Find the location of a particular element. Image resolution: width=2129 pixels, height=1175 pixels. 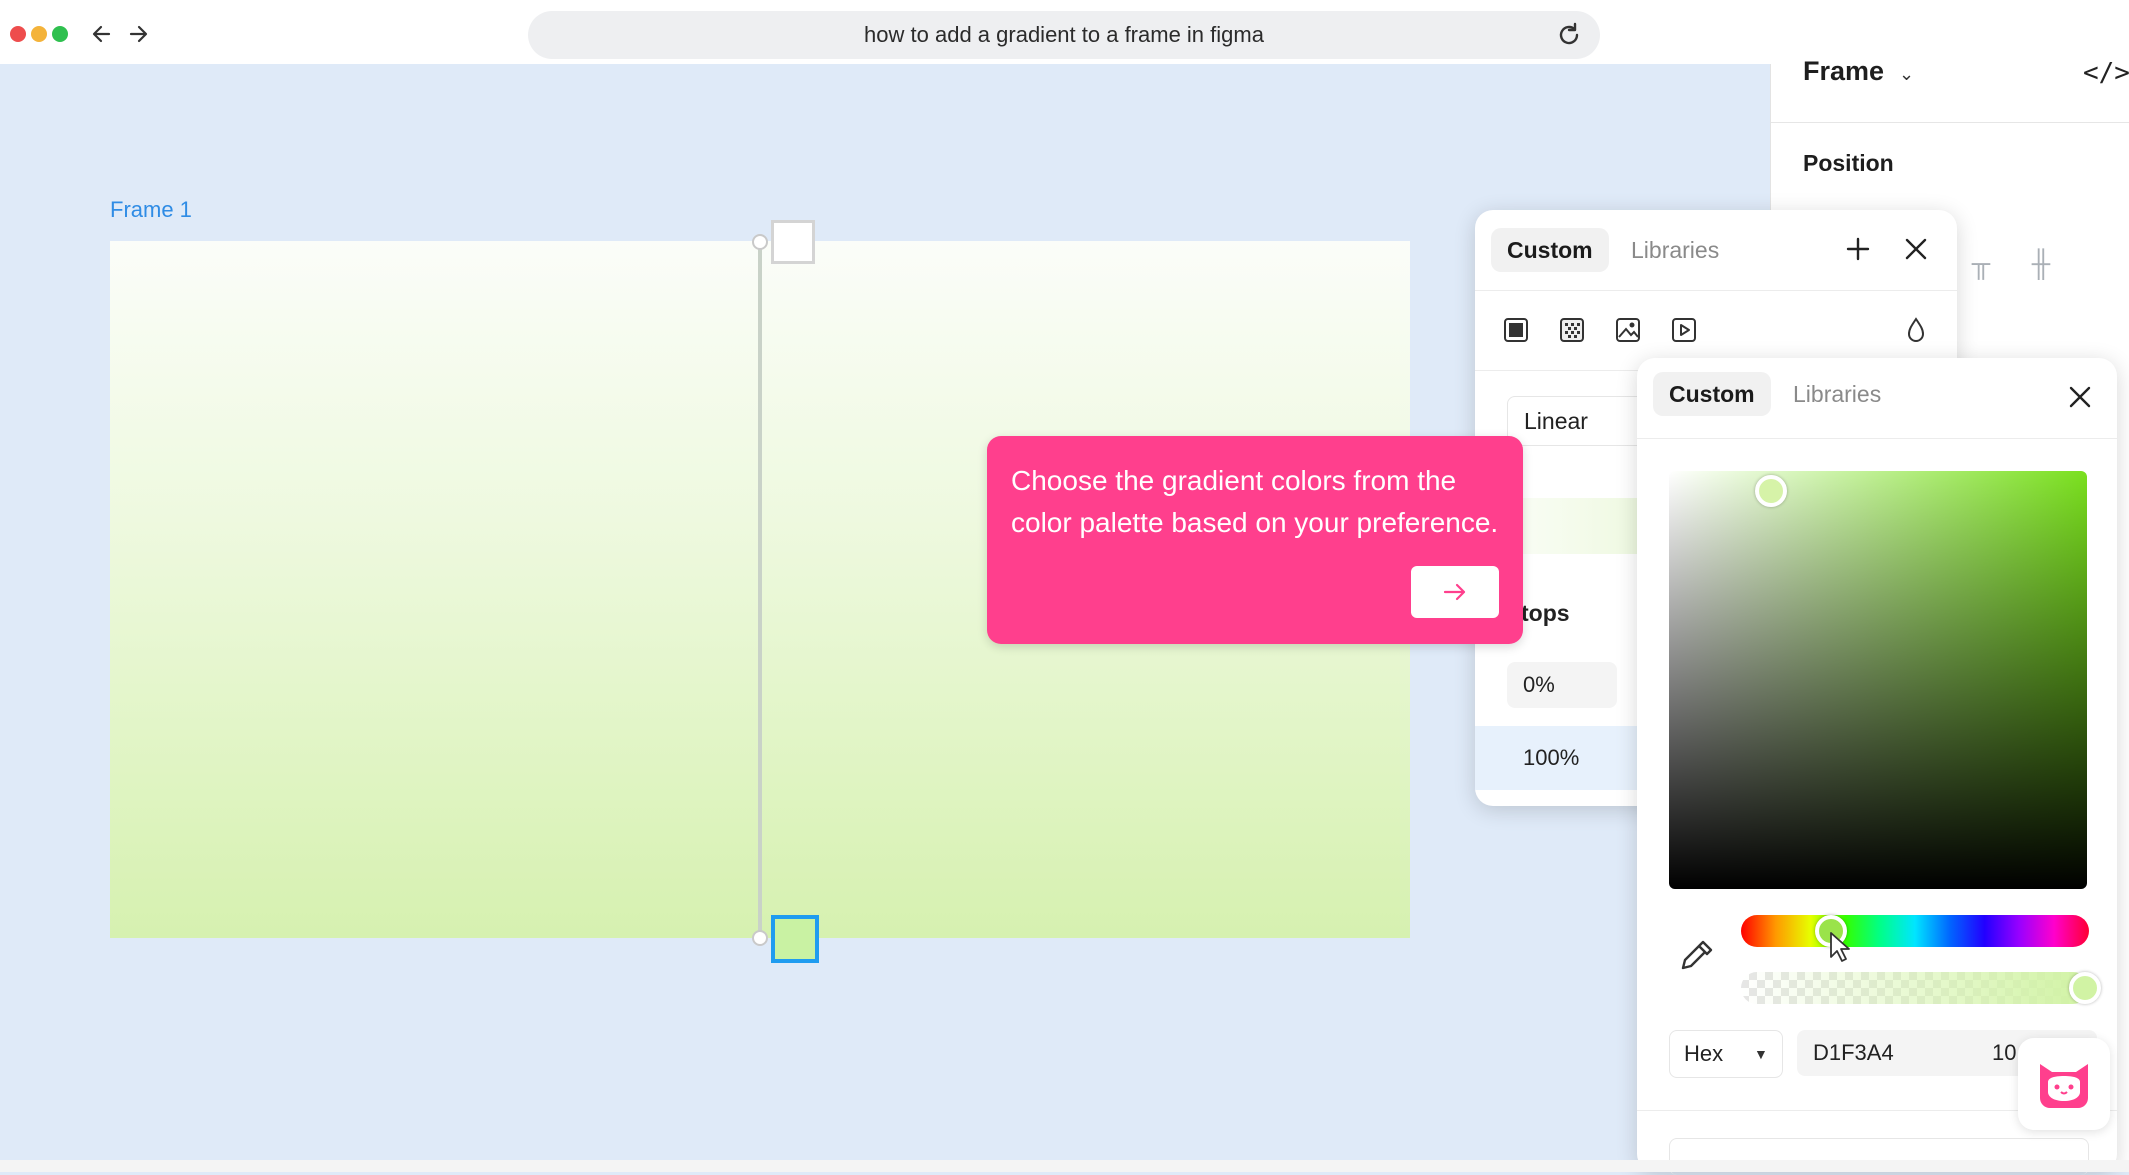

code-view-icon: </> is located at coordinates (2106, 73).